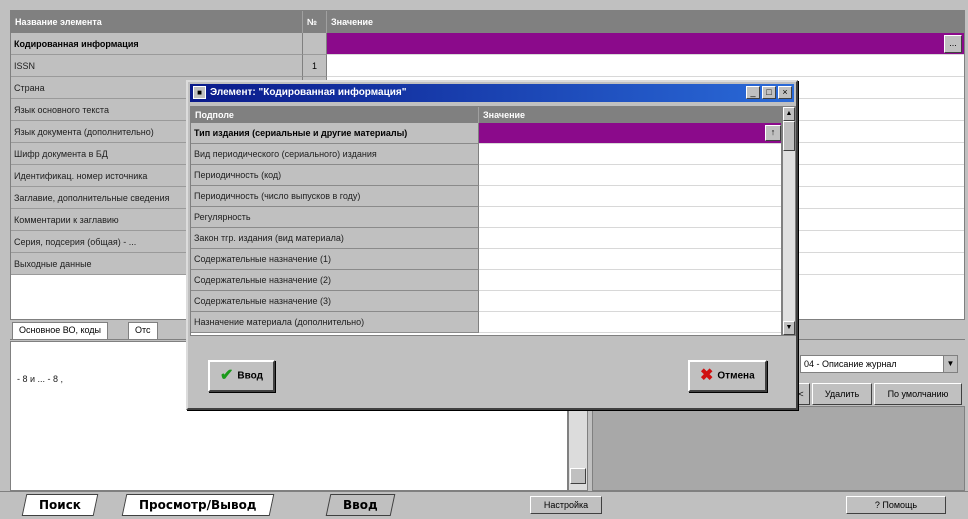 Image resolution: width=968 pixels, height=519 pixels. What do you see at coordinates (335, 115) in the screenshot?
I see `column-header-subfield: Подполе` at bounding box center [335, 115].